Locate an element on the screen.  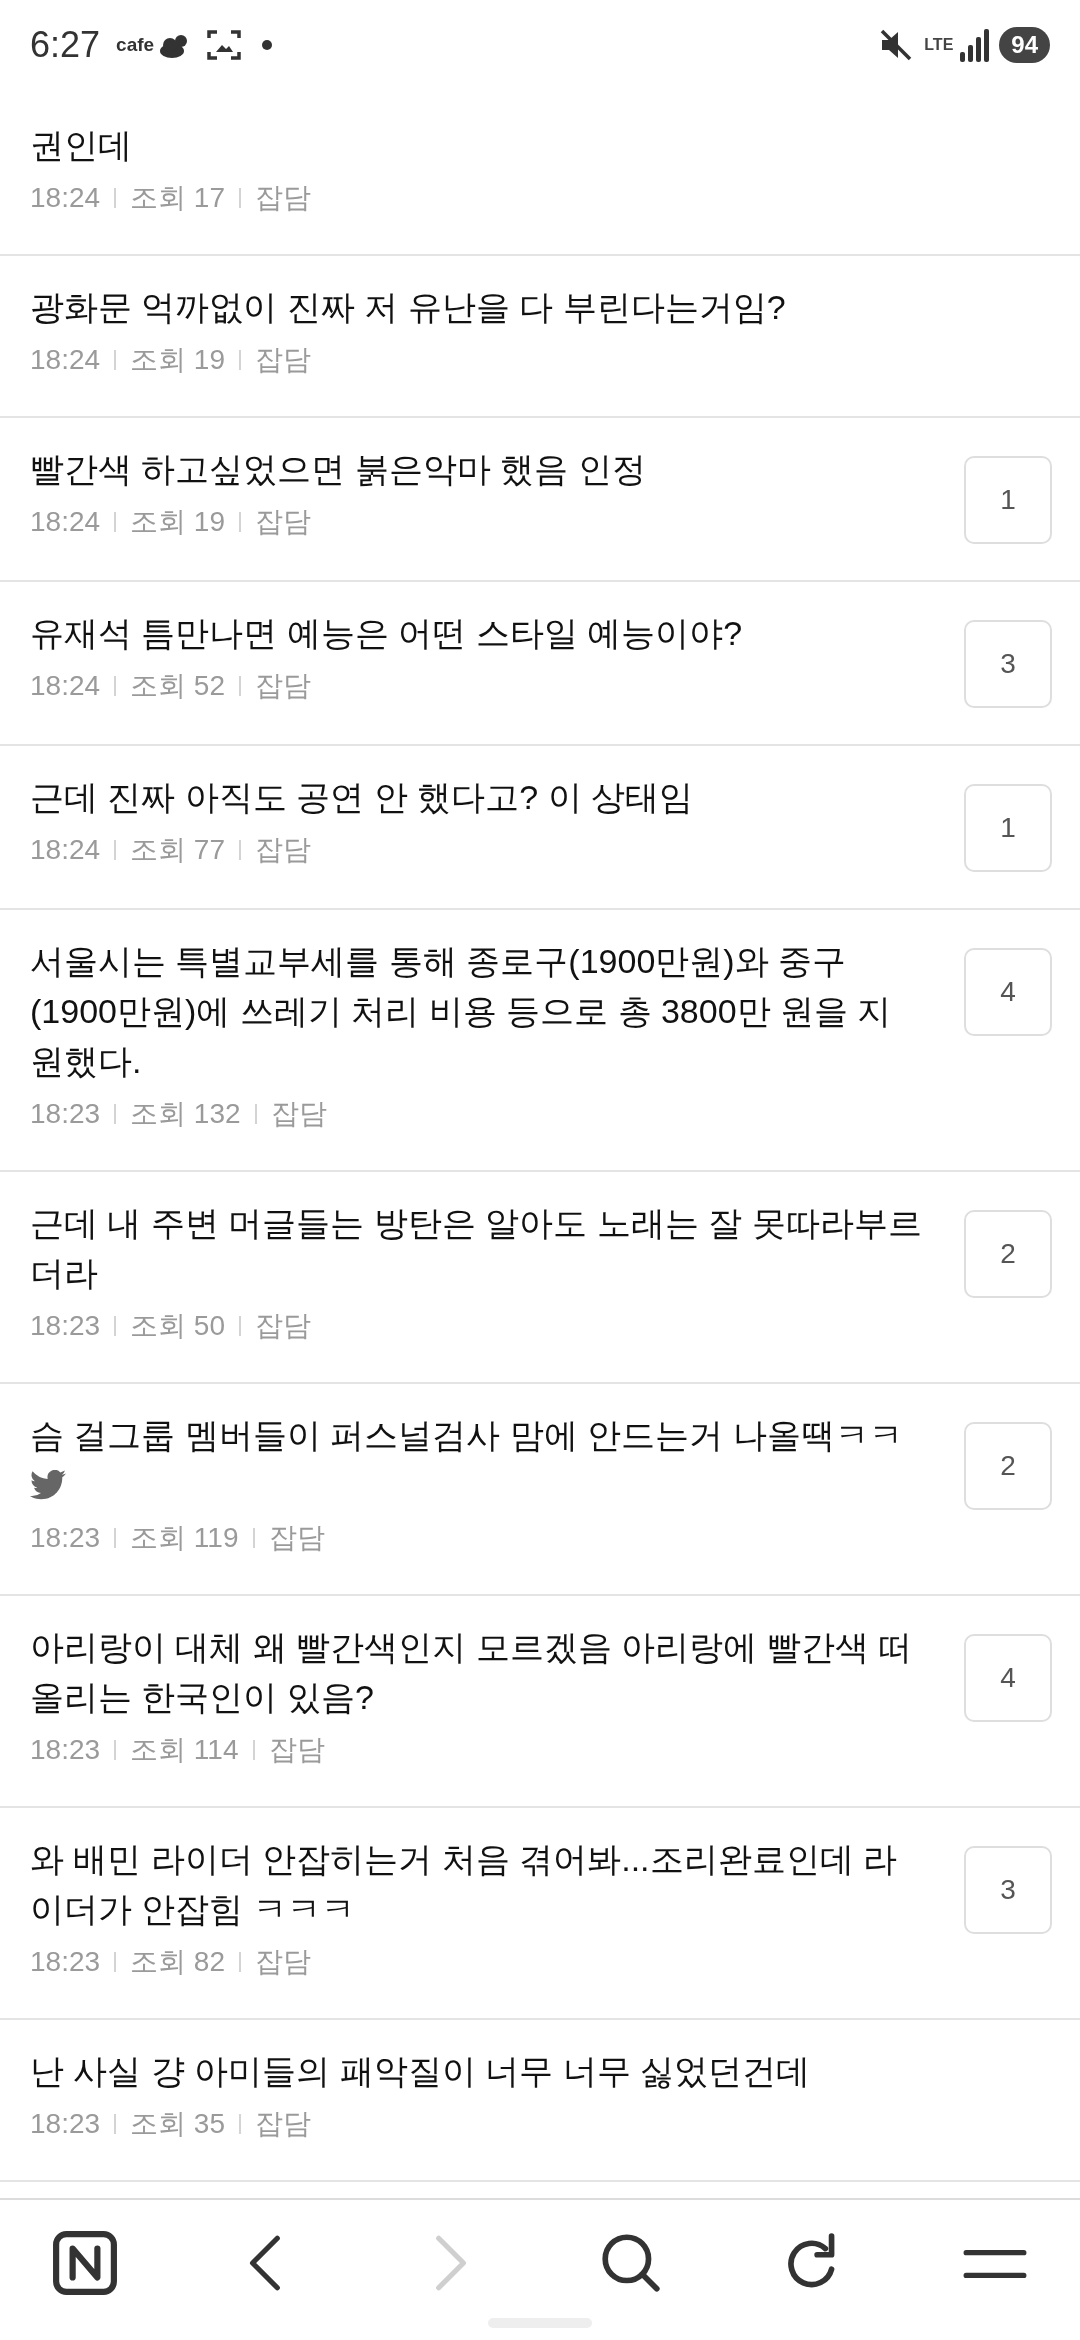
view-count: 조회 132 is located at coordinates (185, 1114).